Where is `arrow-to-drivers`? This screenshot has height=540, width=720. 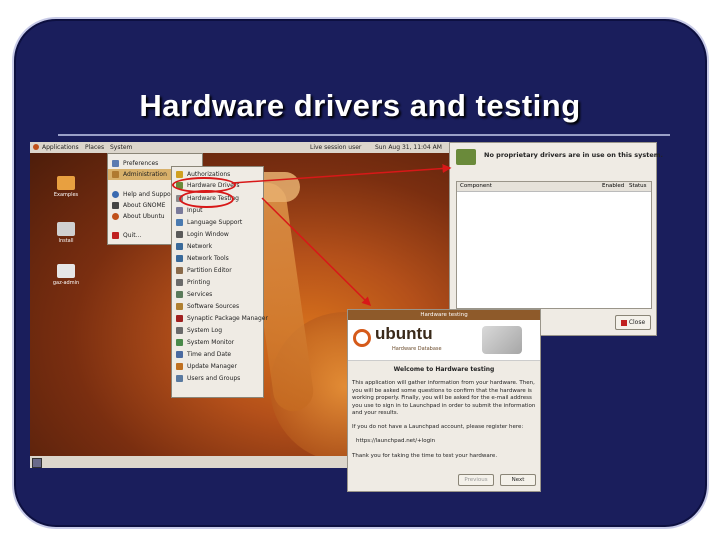 arrow-to-drivers is located at coordinates (341, 174).